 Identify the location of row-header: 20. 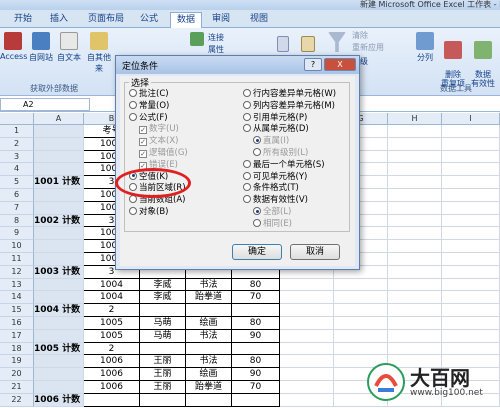
(17, 374).